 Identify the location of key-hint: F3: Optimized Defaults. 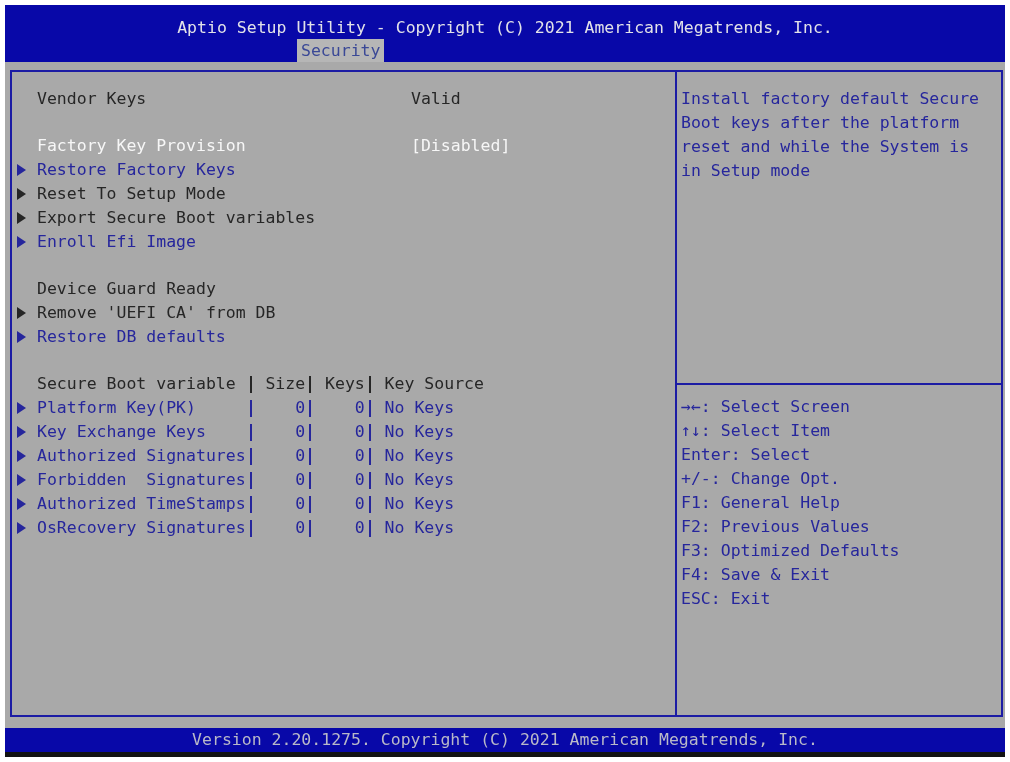
(790, 551).